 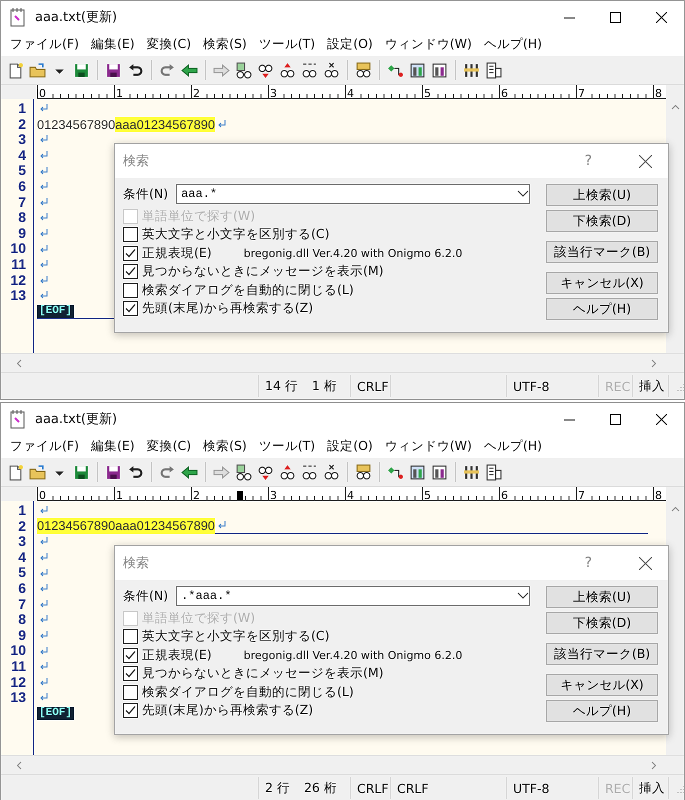 What do you see at coordinates (353, 194) in the screenshot?
I see `search-field: aaa.*` at bounding box center [353, 194].